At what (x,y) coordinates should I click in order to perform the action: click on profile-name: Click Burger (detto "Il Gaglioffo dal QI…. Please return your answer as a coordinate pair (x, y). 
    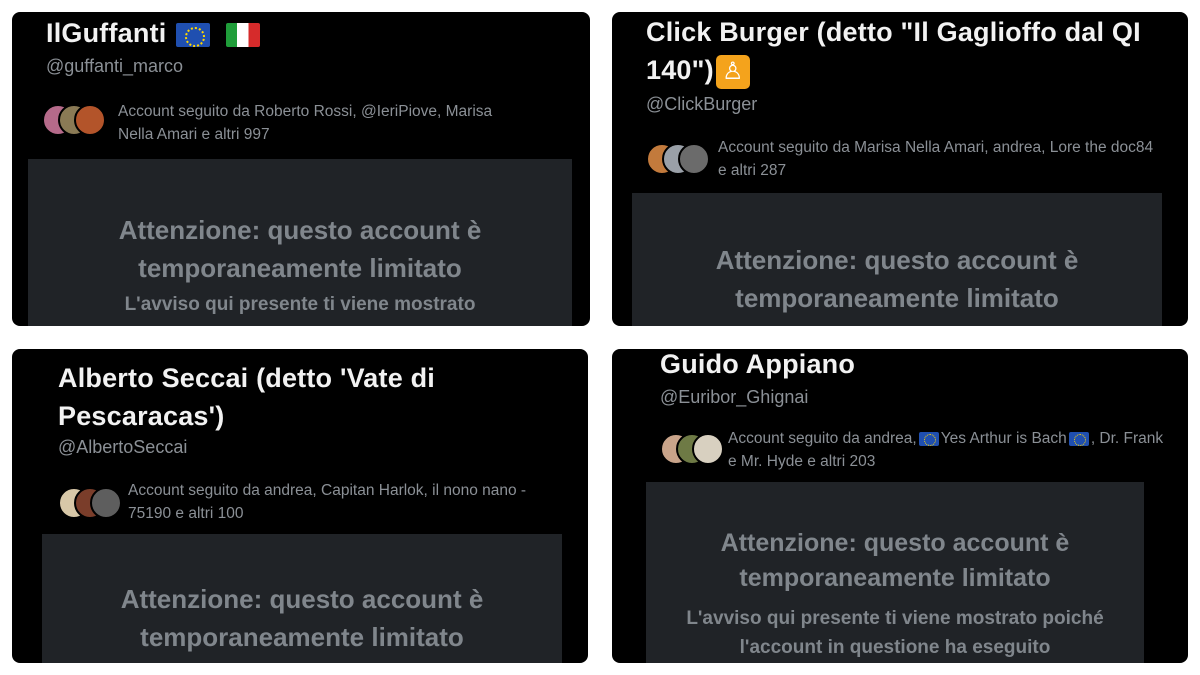
    Looking at the image, I should click on (906, 51).